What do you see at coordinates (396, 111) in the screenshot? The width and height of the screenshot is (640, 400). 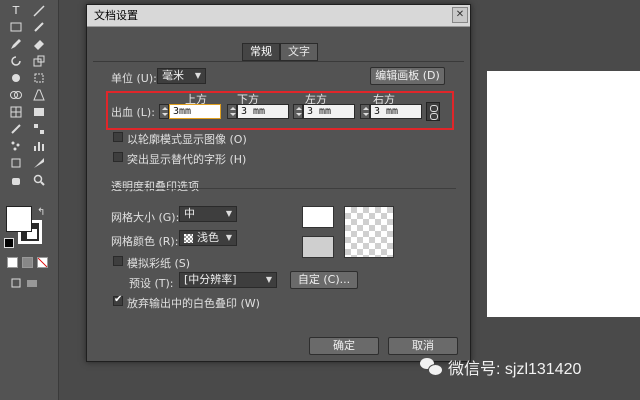 I see `bleed-right-input: 3 mm` at bounding box center [396, 111].